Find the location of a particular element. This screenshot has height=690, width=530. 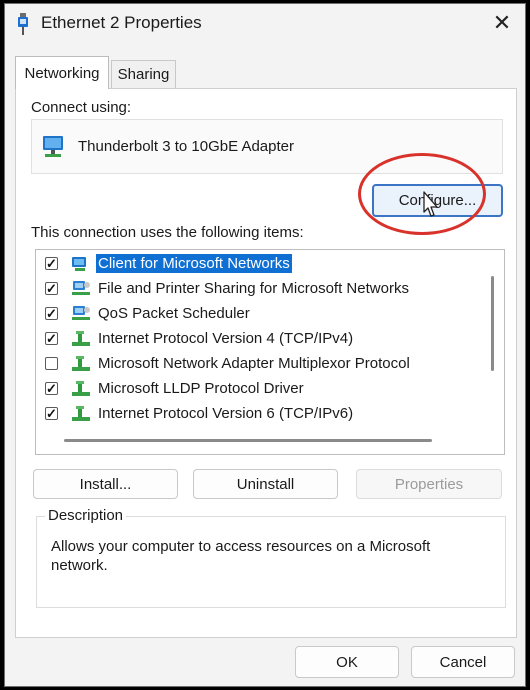

ok-button-label: OK is located at coordinates (347, 662).